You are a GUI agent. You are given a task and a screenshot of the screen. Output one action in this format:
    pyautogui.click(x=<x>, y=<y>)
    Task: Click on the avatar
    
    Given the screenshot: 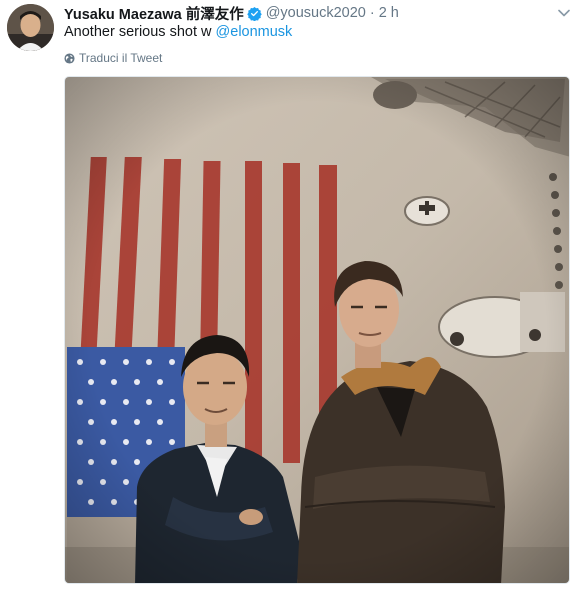 What is the action you would take?
    pyautogui.click(x=30, y=27)
    